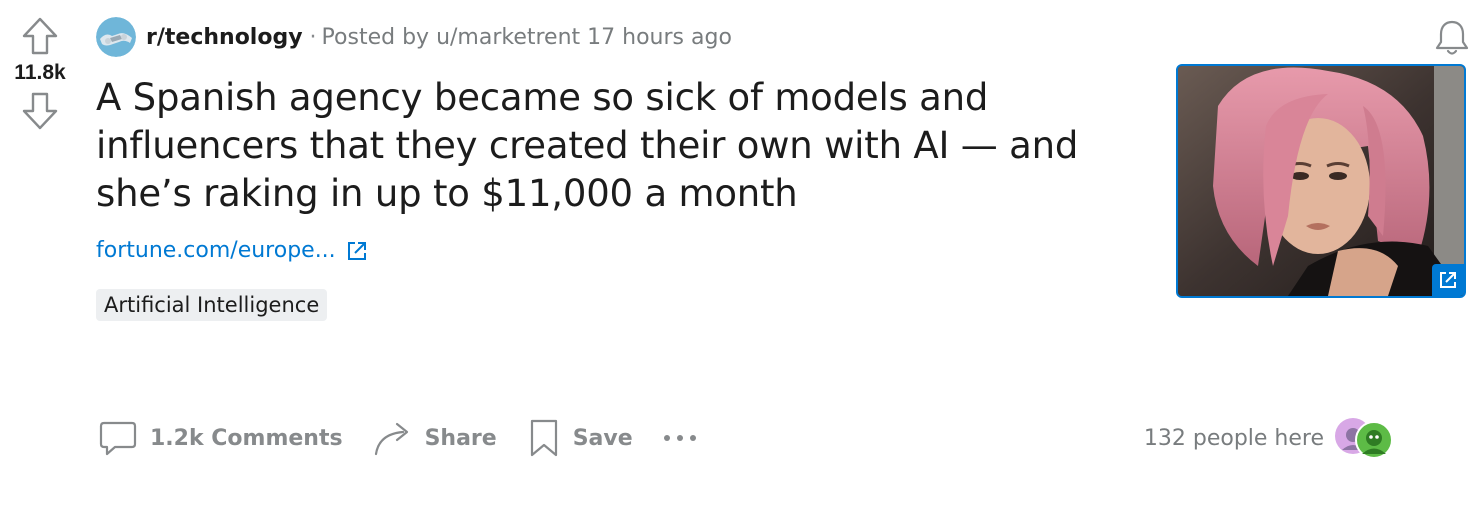 The width and height of the screenshot is (1480, 510). I want to click on speech-bubble-icon, so click(118, 438).